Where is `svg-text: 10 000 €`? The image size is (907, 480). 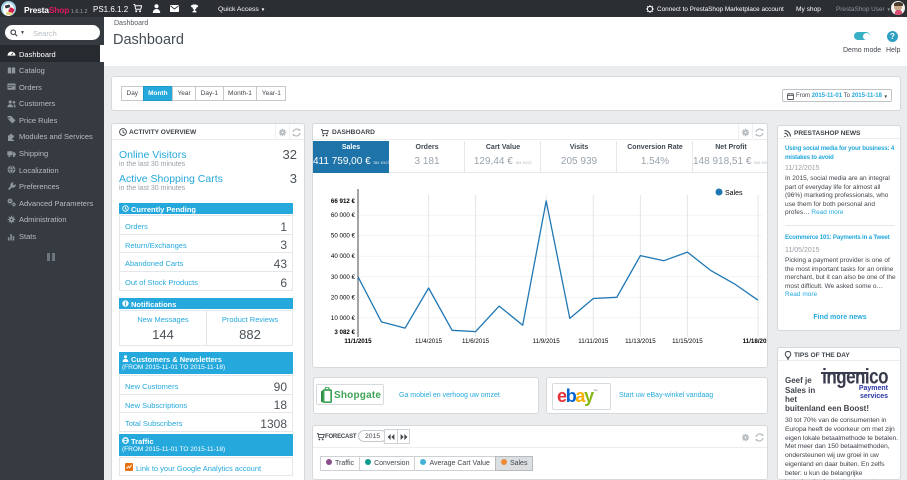 svg-text: 10 000 € is located at coordinates (343, 318).